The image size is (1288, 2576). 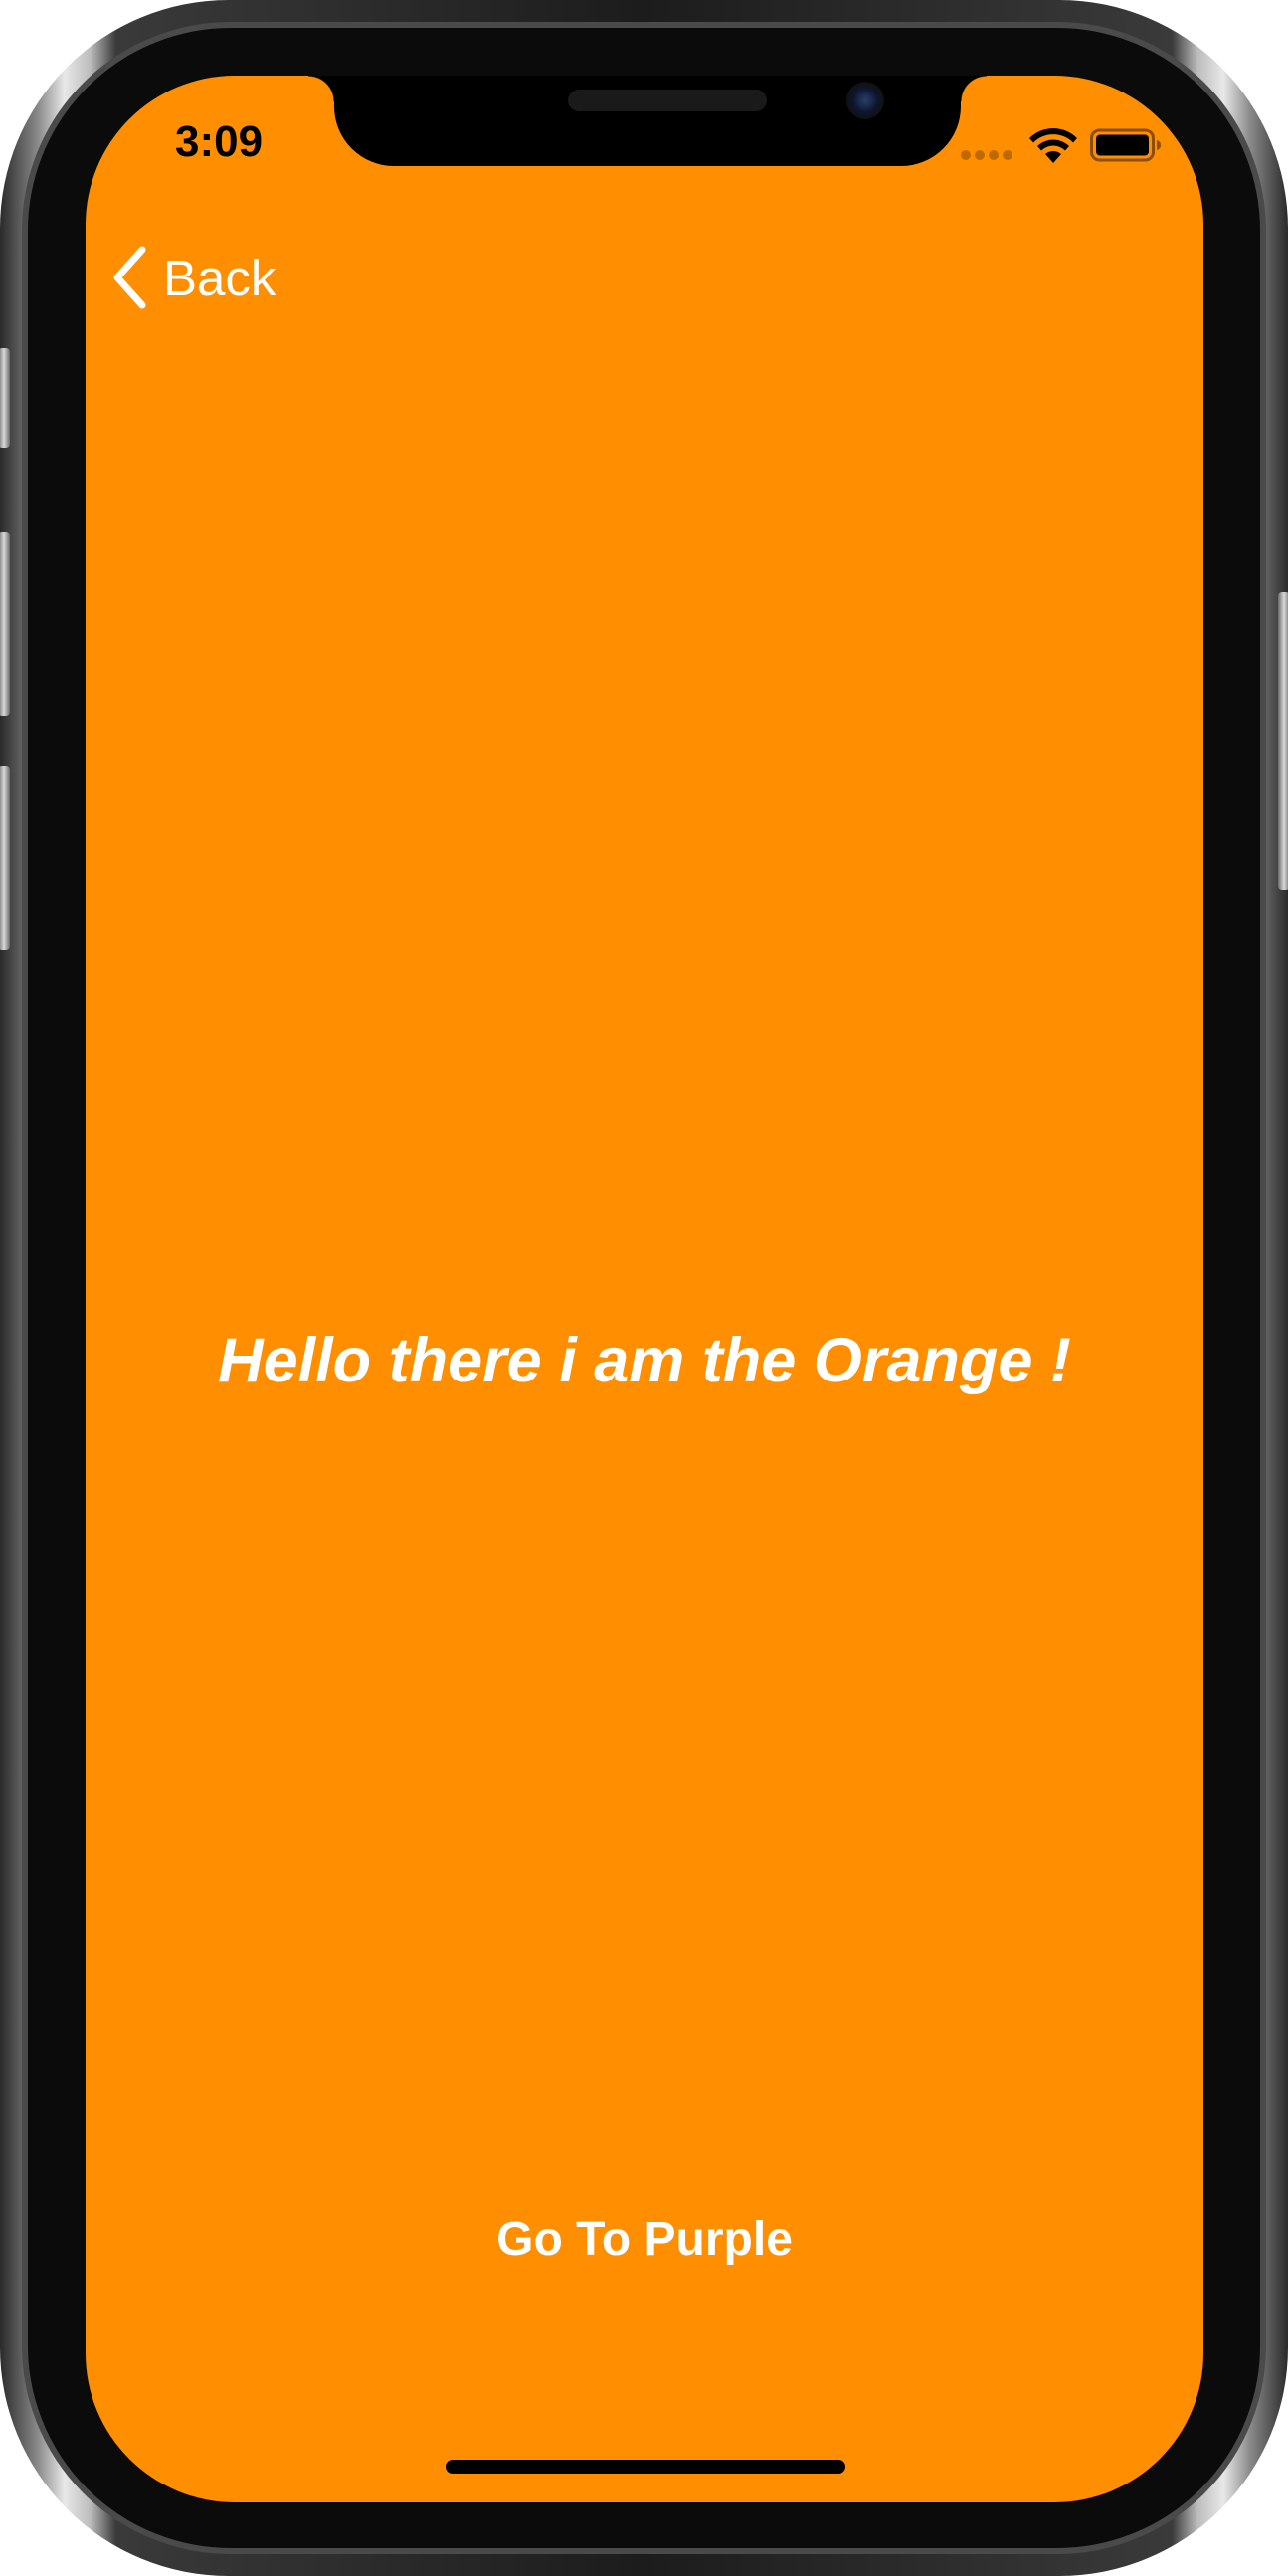 What do you see at coordinates (644, 1360) in the screenshot?
I see `greeting-message: Hello there i am the Orange !` at bounding box center [644, 1360].